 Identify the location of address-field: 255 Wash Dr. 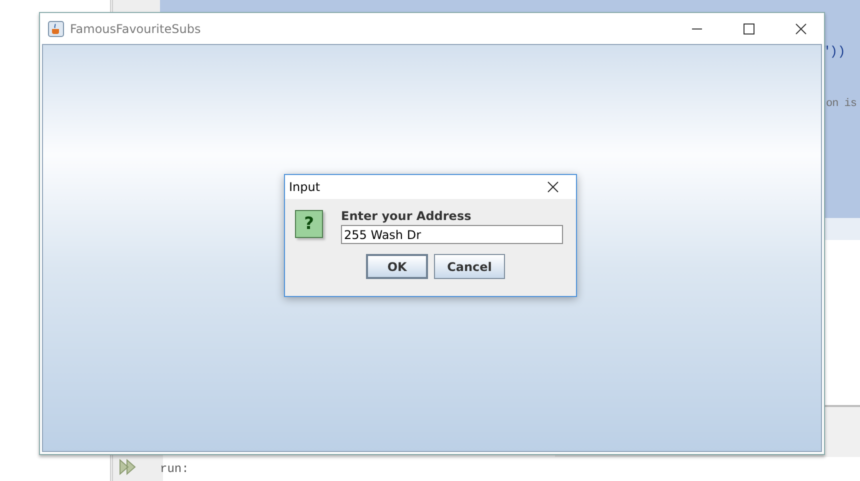
(452, 234).